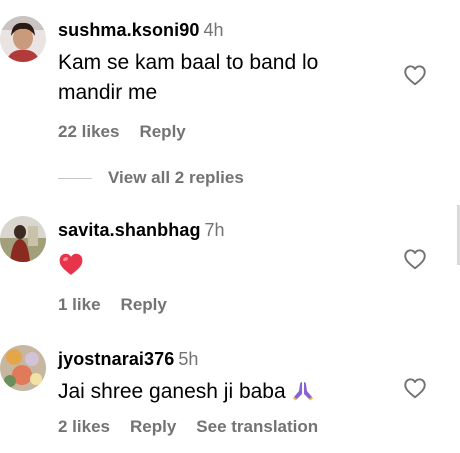  What do you see at coordinates (129, 230) in the screenshot?
I see `username: savita.shanbhag` at bounding box center [129, 230].